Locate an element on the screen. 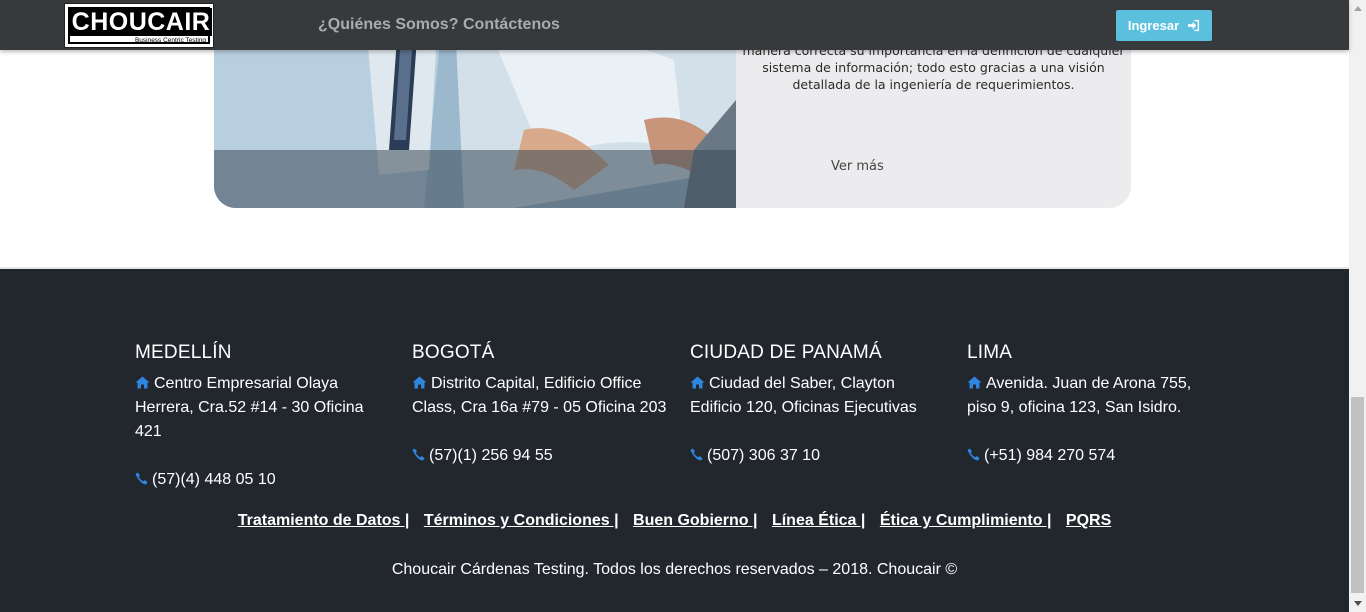 Image resolution: width=1366 pixels, height=612 pixels. office-city: MEDELLÍN is located at coordinates (183, 352).